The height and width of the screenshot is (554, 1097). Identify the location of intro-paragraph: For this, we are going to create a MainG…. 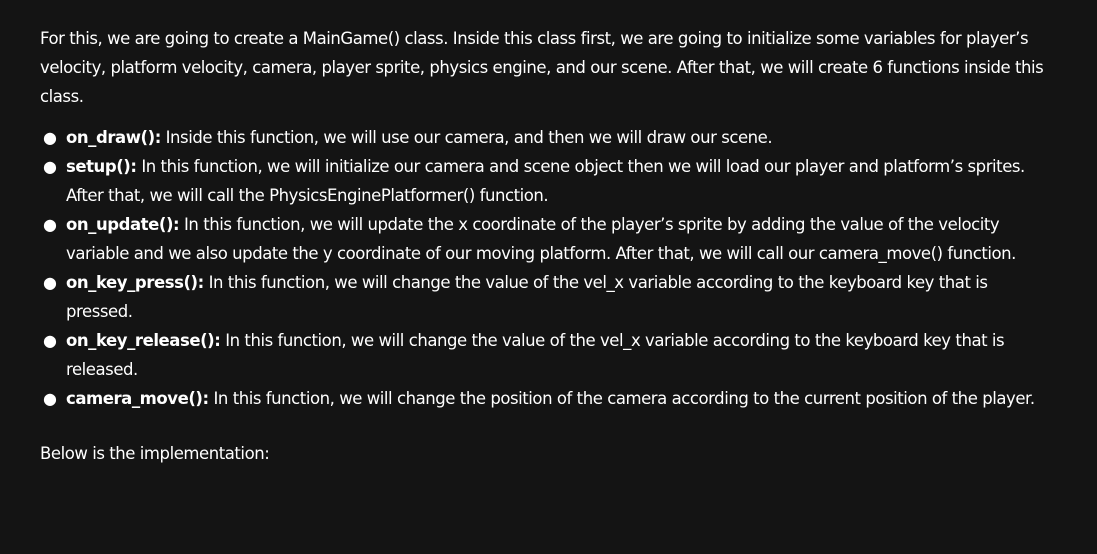
(542, 67).